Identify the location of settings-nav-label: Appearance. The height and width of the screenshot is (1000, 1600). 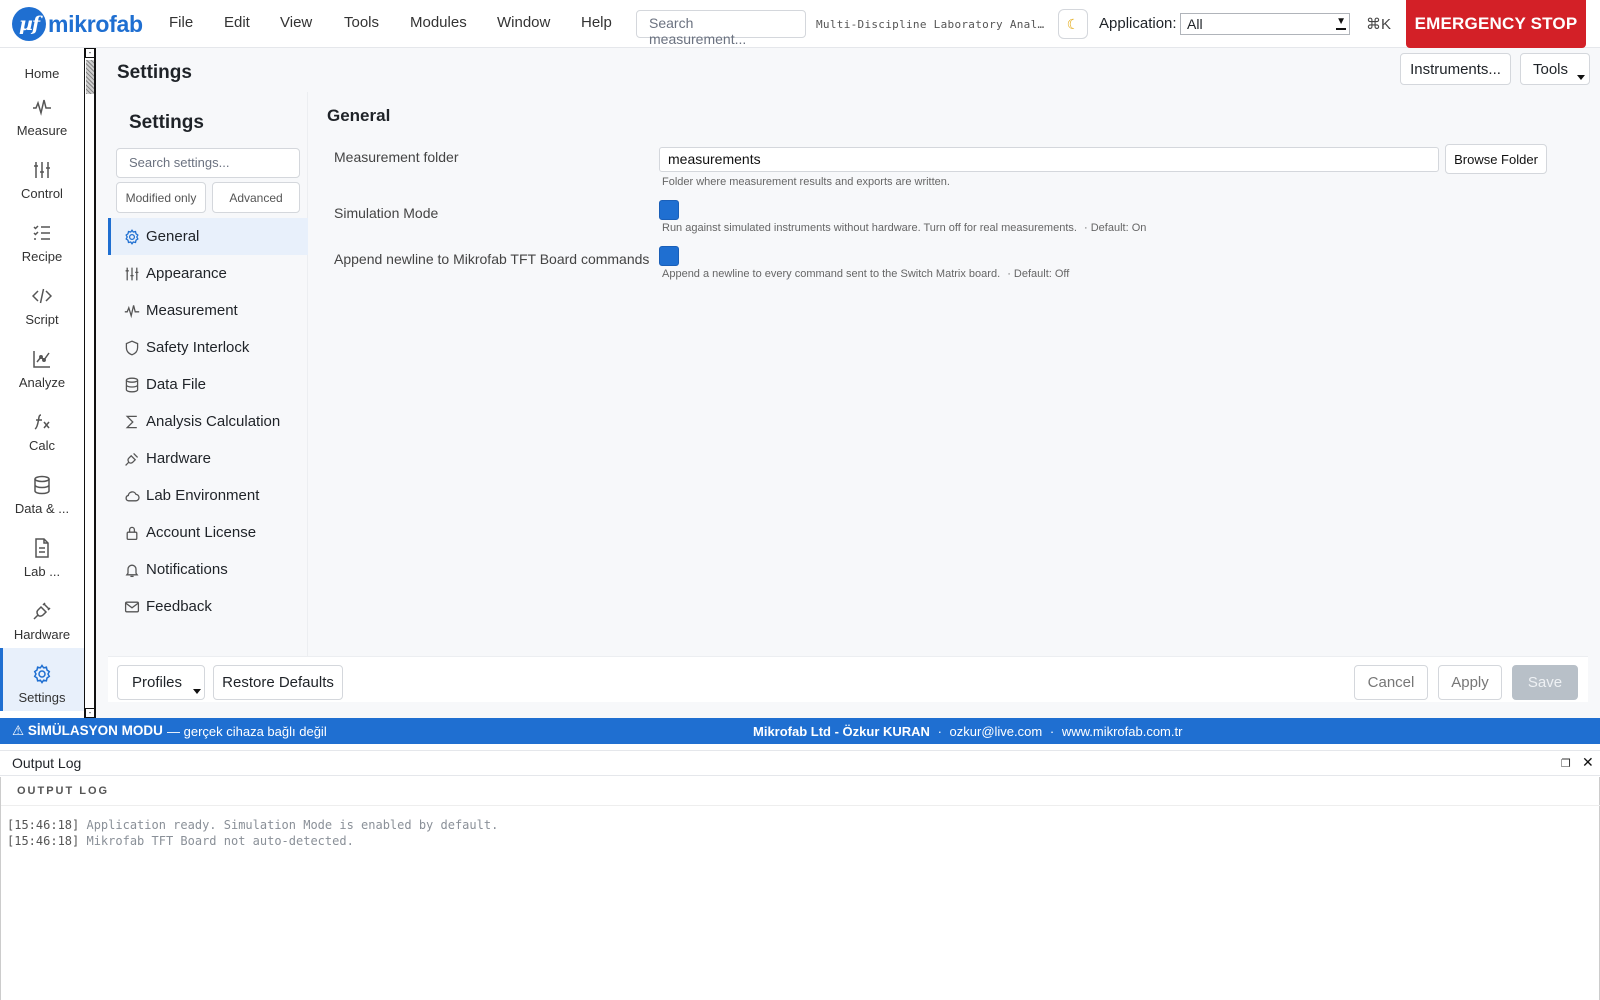
(186, 273).